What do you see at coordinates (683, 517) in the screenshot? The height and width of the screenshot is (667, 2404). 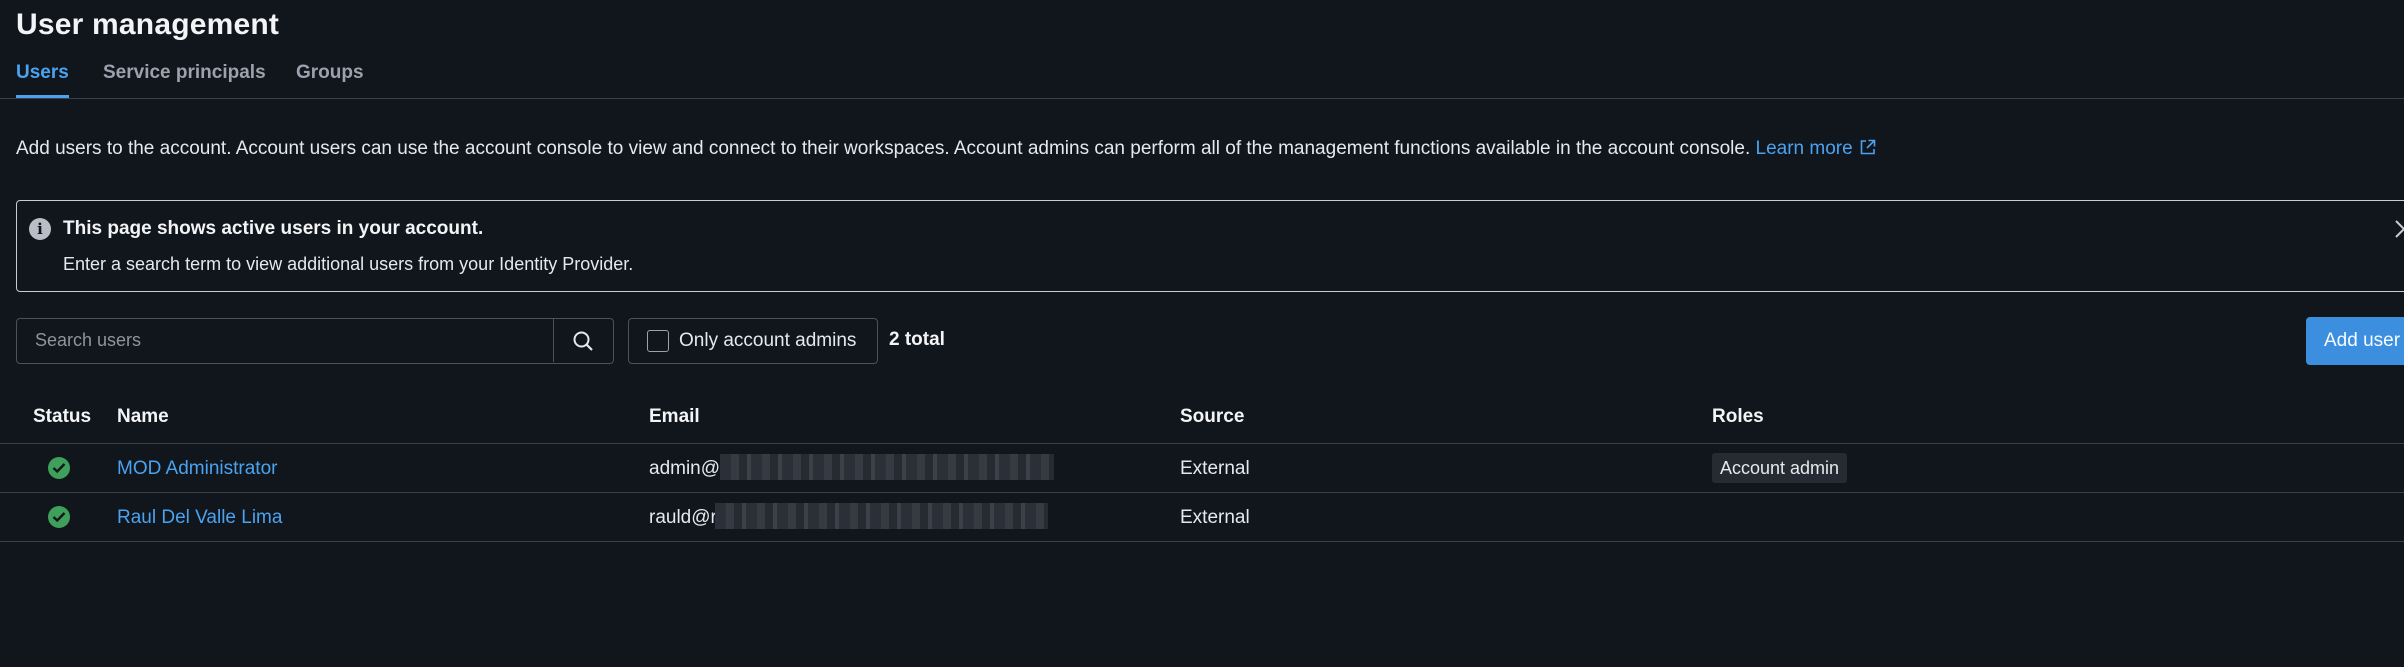 I see `user-email: rauld@r` at bounding box center [683, 517].